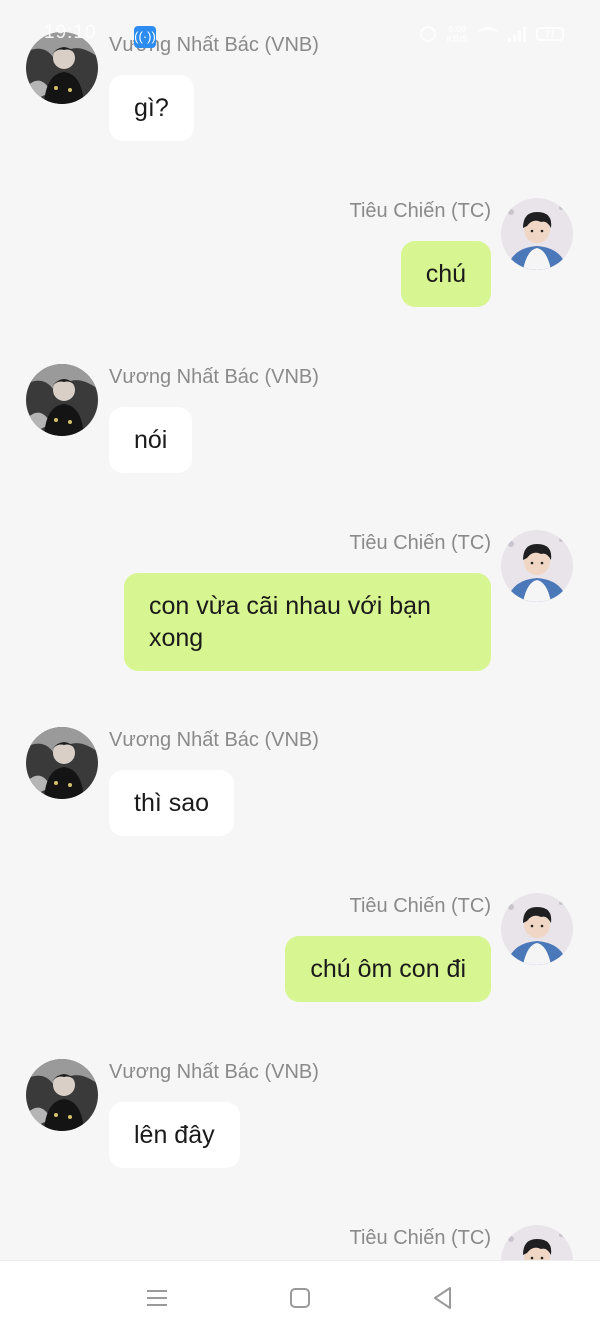 The height and width of the screenshot is (1333, 600). Describe the element at coordinates (445, 274) in the screenshot. I see `message-bubble: chú` at that location.